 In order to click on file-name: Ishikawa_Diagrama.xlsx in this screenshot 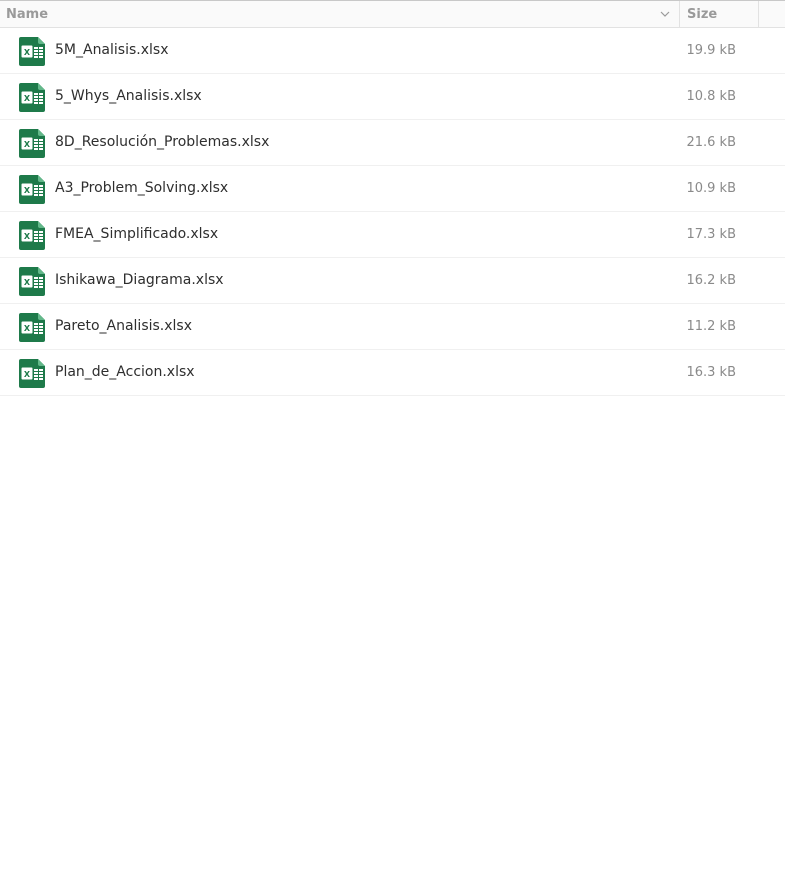, I will do `click(139, 280)`.